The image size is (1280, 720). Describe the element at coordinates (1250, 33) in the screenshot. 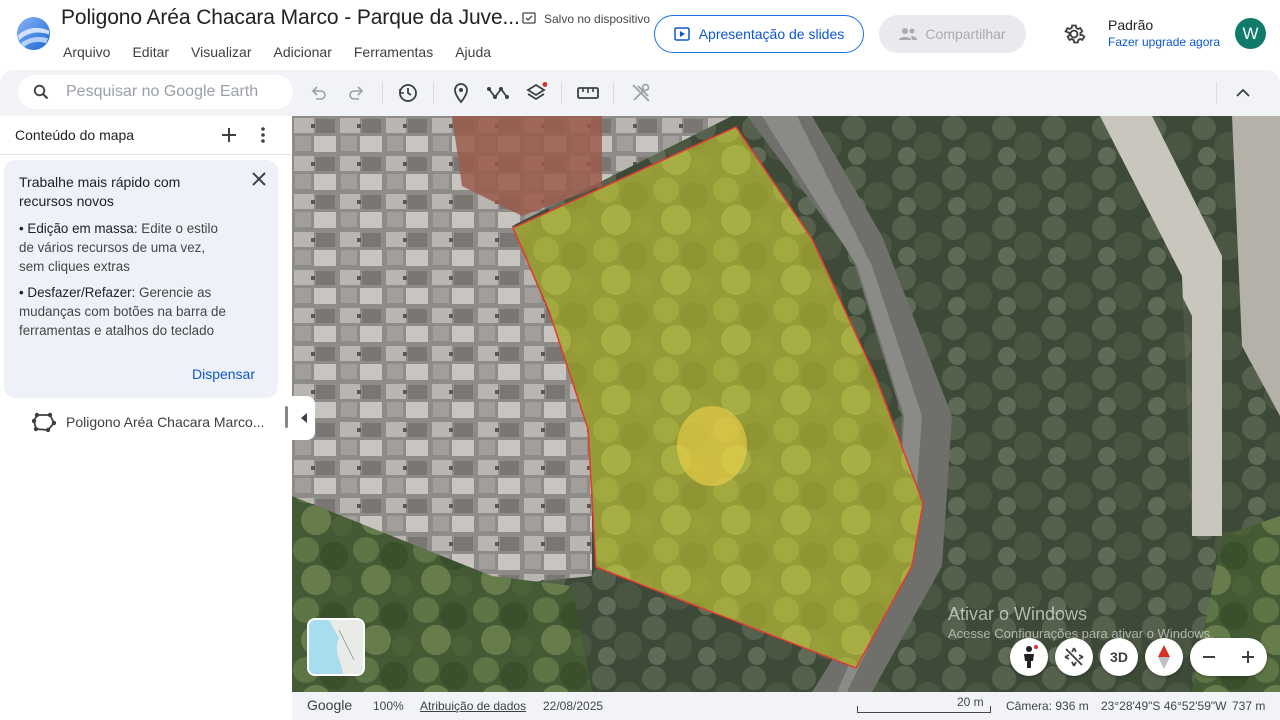

I see `avatar: W` at that location.